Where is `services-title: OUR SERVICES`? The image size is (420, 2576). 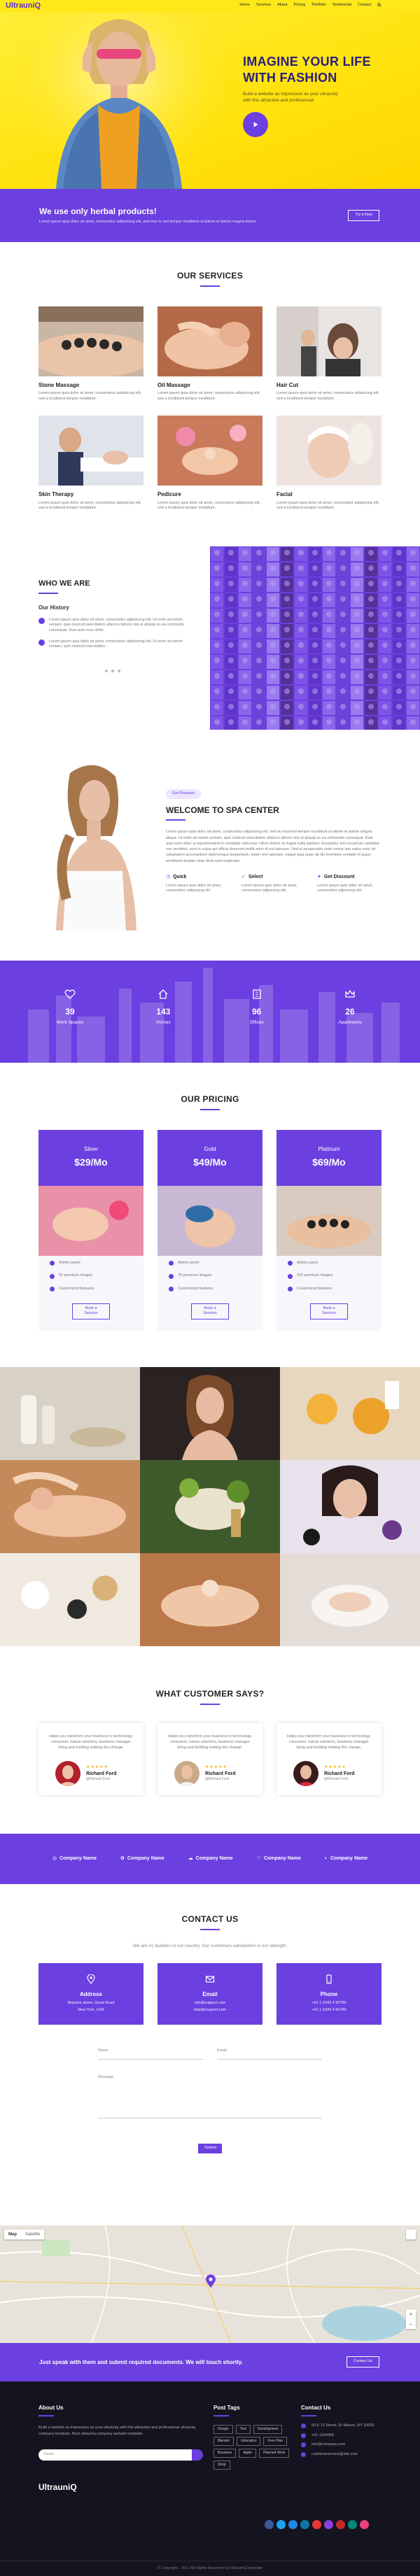
services-title: OUR SERVICES is located at coordinates (210, 276).